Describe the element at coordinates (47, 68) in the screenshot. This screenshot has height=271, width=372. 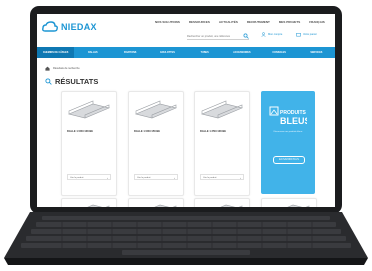
I see `home-icon` at that location.